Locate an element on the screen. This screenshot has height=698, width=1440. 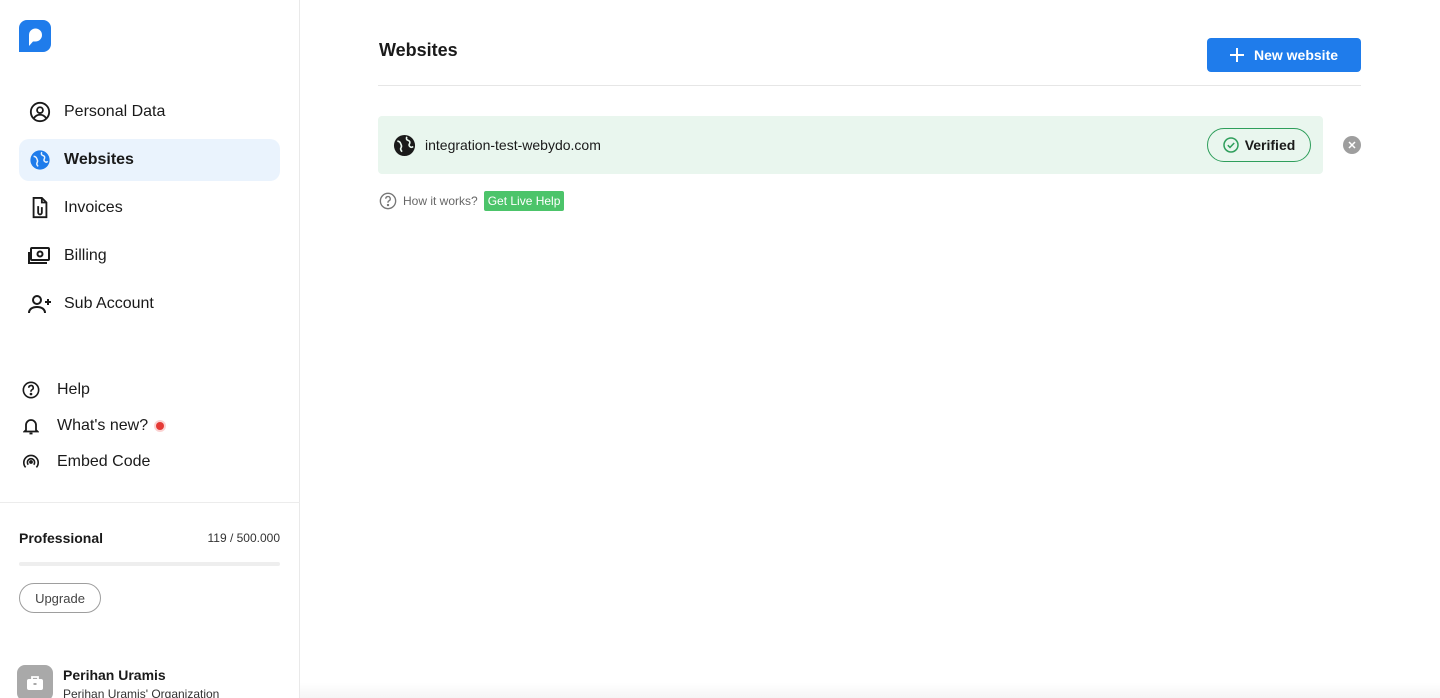
briefcase-icon is located at coordinates (35, 681).